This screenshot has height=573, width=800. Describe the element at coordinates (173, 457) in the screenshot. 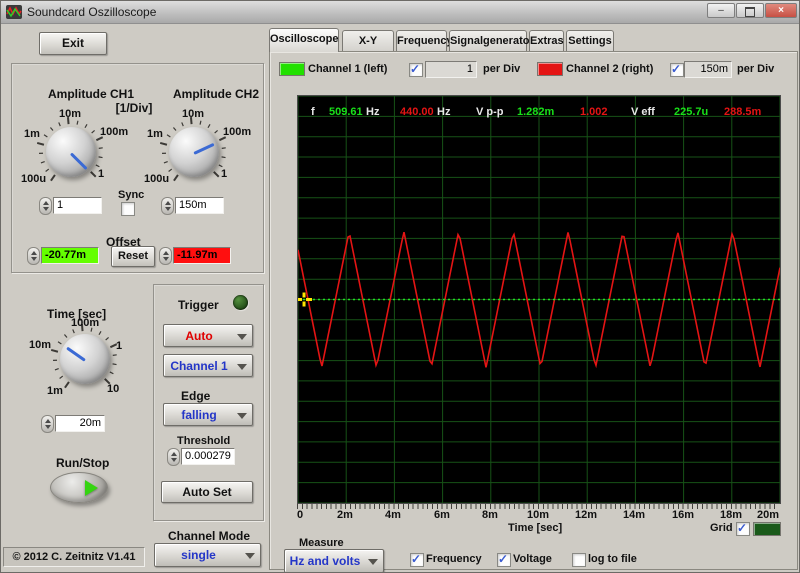

I see `threshold-spinner` at that location.